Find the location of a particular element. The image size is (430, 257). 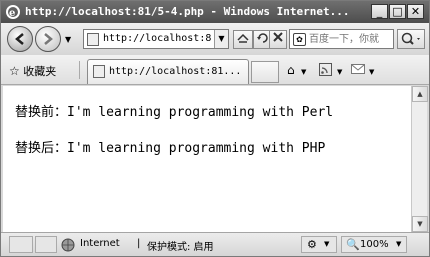

refresh-icon is located at coordinates (262, 38).